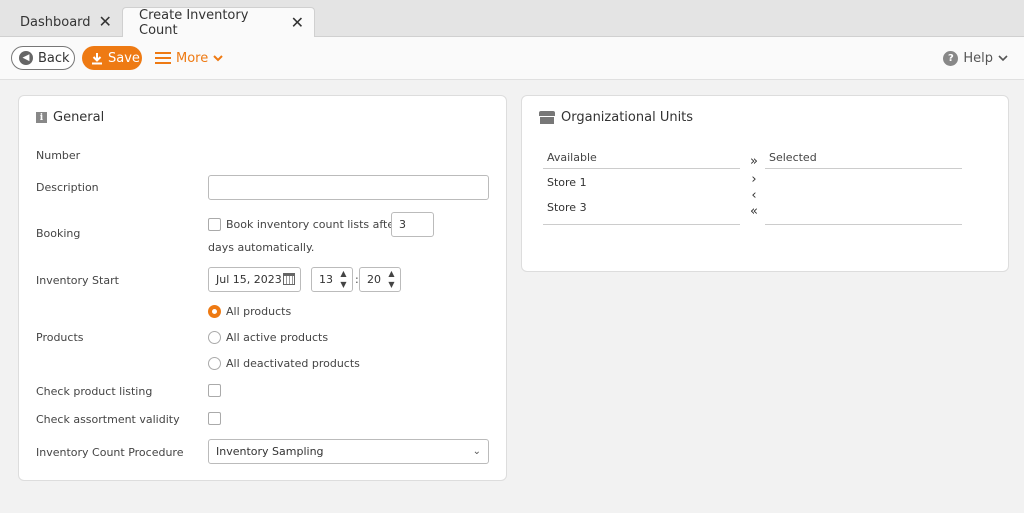  Describe the element at coordinates (259, 311) in the screenshot. I see `radio-all-products-label: All products` at that location.